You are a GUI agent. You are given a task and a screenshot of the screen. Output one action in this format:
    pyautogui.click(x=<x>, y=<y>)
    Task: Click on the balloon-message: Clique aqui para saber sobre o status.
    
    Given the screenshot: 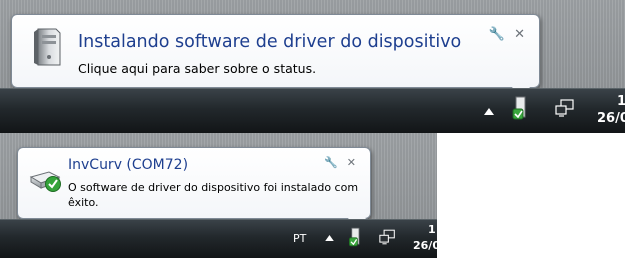 What is the action you would take?
    pyautogui.click(x=197, y=68)
    